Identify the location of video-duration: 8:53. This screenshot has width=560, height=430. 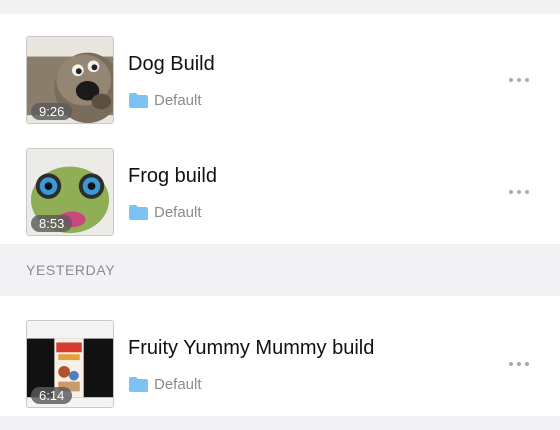
(52, 223).